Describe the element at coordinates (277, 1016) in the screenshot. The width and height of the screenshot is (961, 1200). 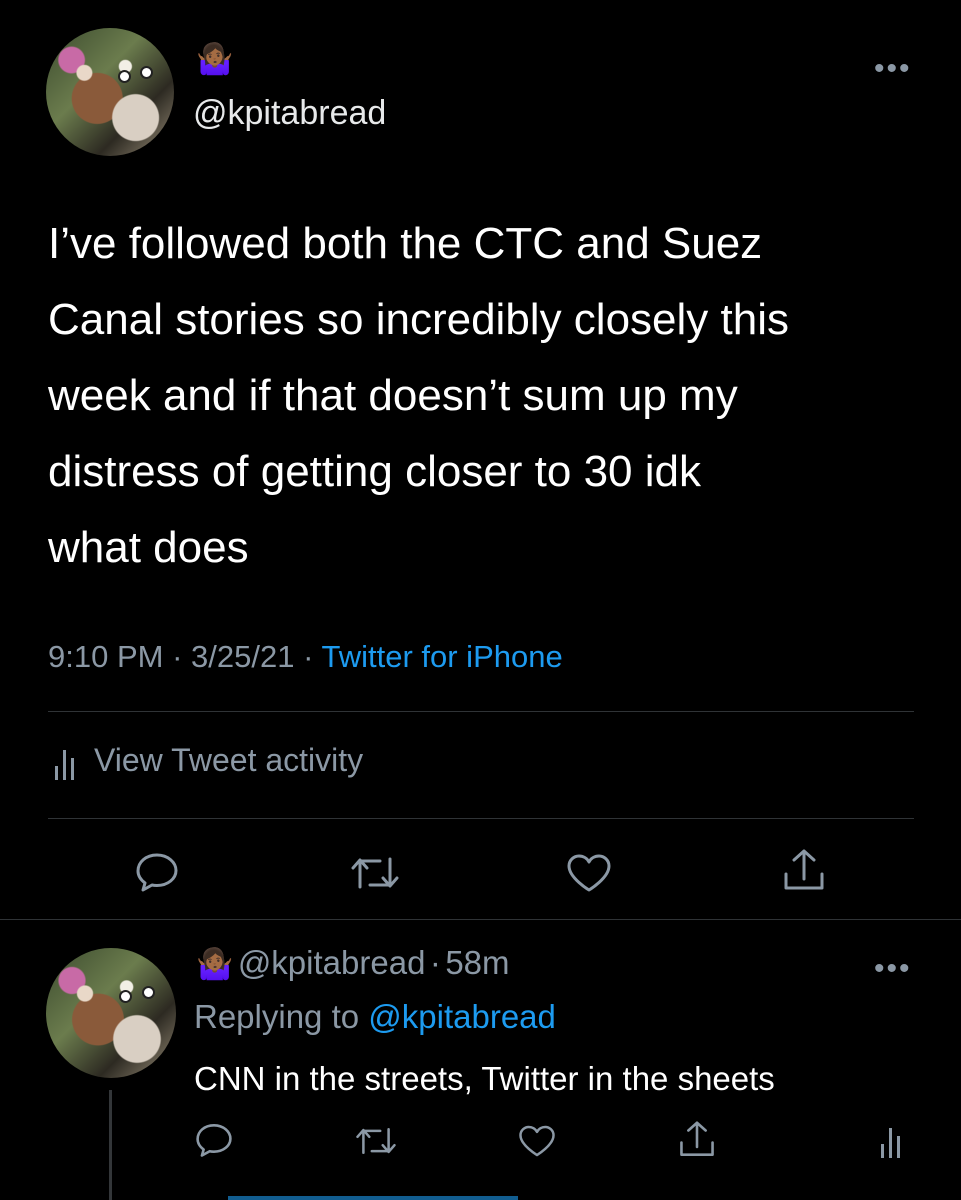
I see `replying-to-label: Replying to` at that location.